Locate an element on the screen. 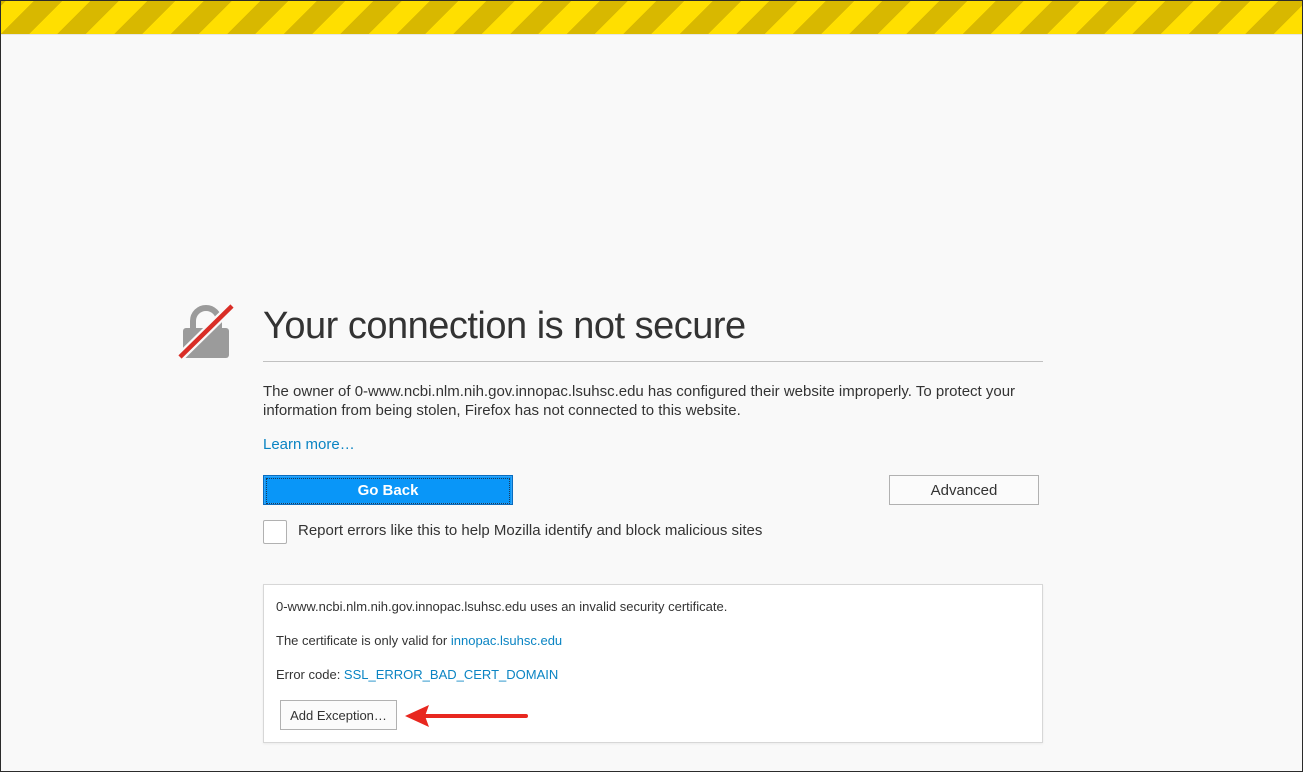  page-title: Your connection is not secure is located at coordinates (504, 326).